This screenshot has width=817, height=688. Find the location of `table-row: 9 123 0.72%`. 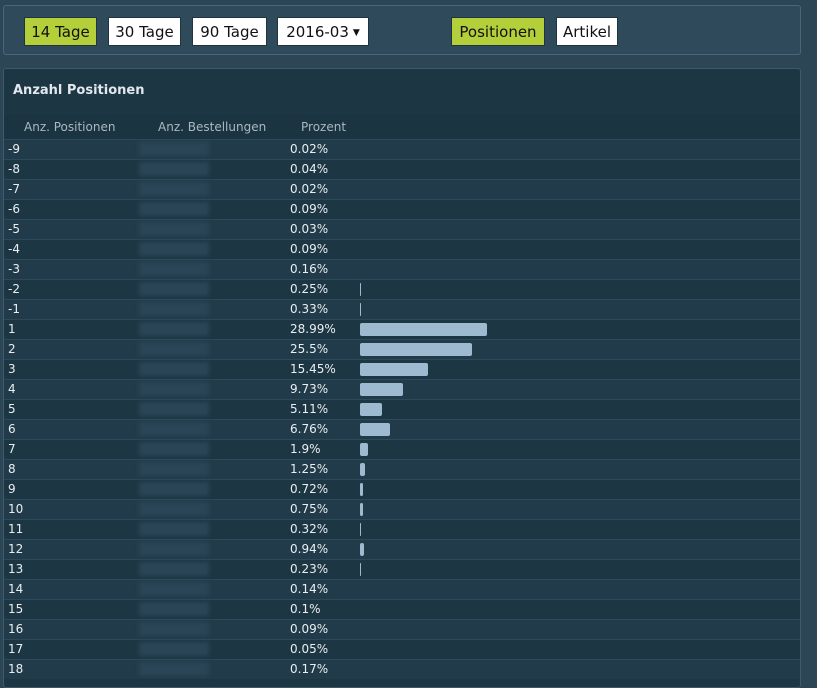

table-row: 9 123 0.72% is located at coordinates (402, 489).